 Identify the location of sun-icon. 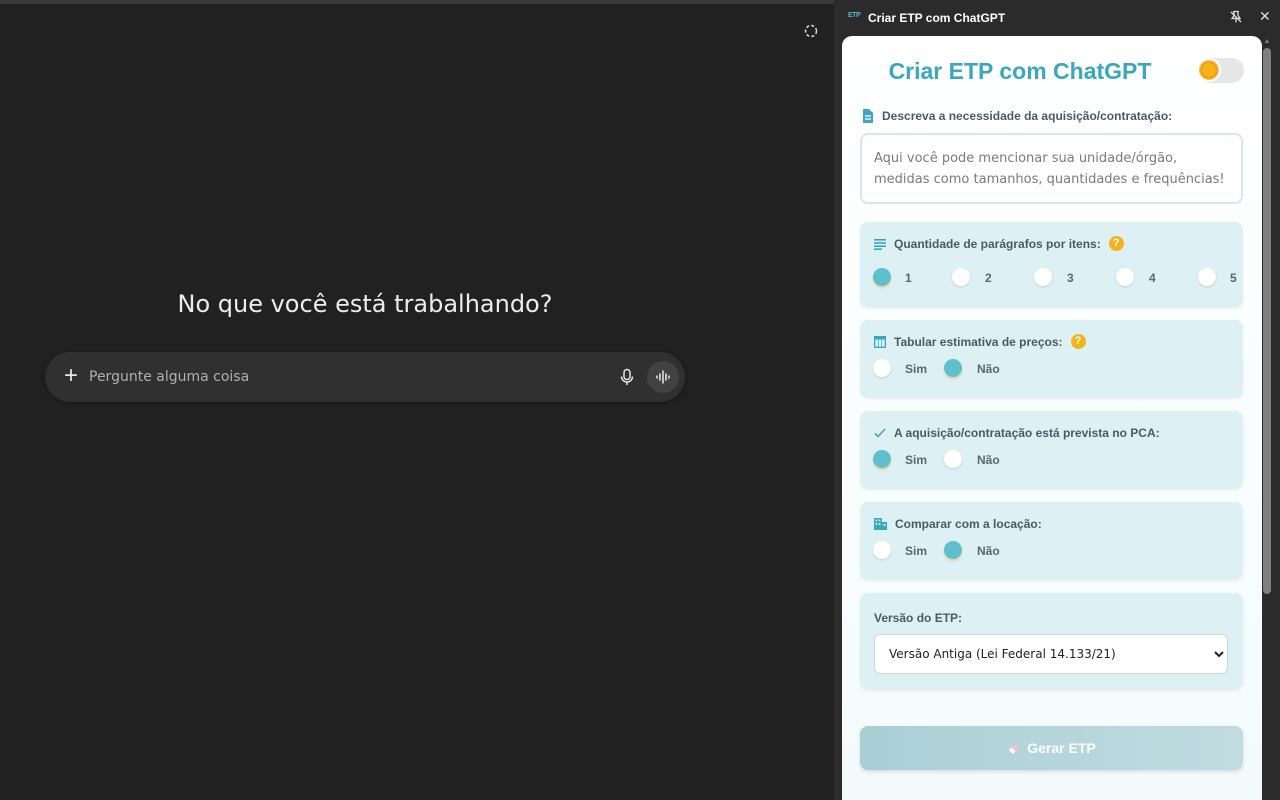
(1209, 70).